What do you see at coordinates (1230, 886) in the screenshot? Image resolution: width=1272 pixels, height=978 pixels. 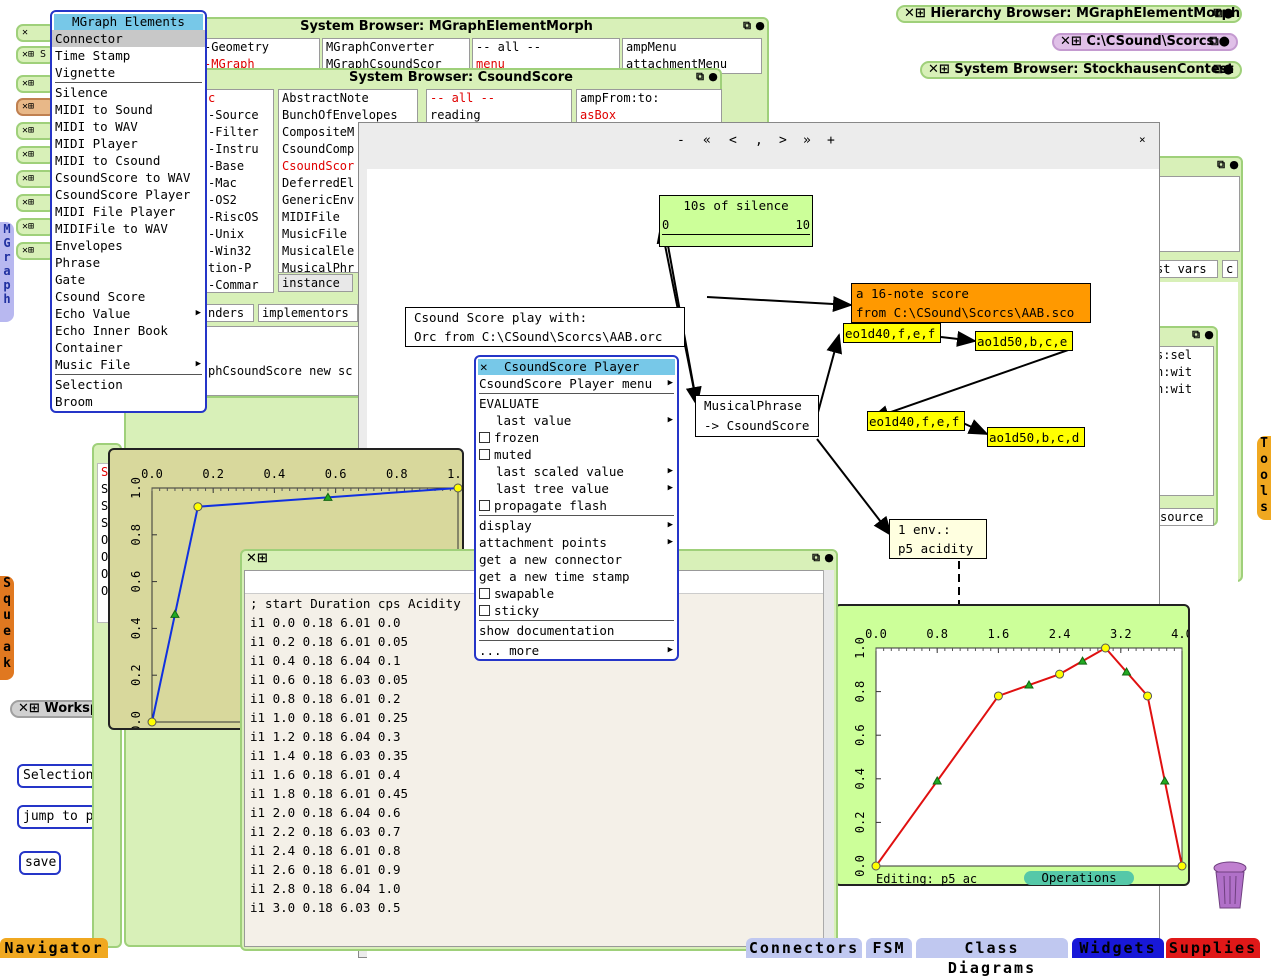 I see `trash-can-icon` at bounding box center [1230, 886].